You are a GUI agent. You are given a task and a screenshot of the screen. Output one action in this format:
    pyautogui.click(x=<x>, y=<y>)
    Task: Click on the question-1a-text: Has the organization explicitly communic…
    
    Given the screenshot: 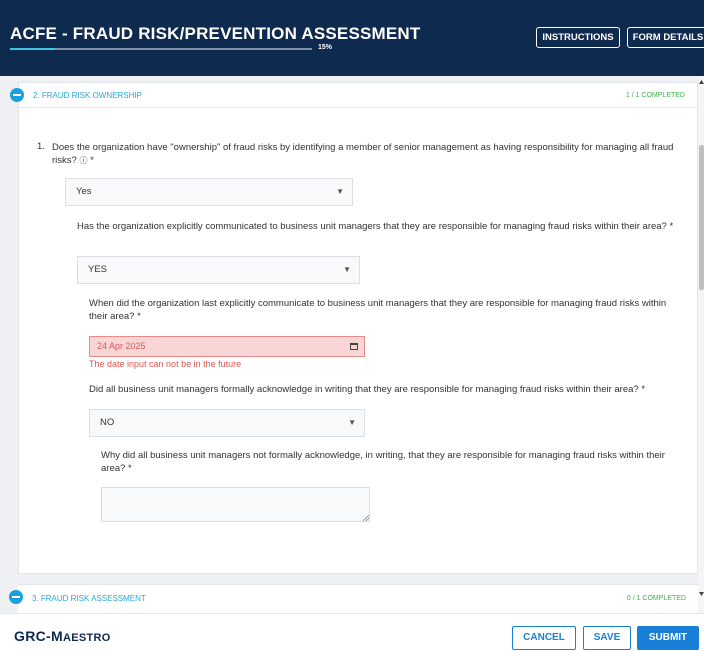 What is the action you would take?
    pyautogui.click(x=382, y=226)
    